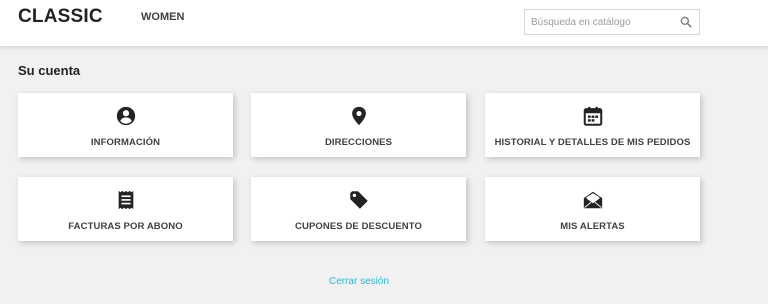  What do you see at coordinates (358, 226) in the screenshot?
I see `card-label: CUPONES DE DESCUENTO` at bounding box center [358, 226].